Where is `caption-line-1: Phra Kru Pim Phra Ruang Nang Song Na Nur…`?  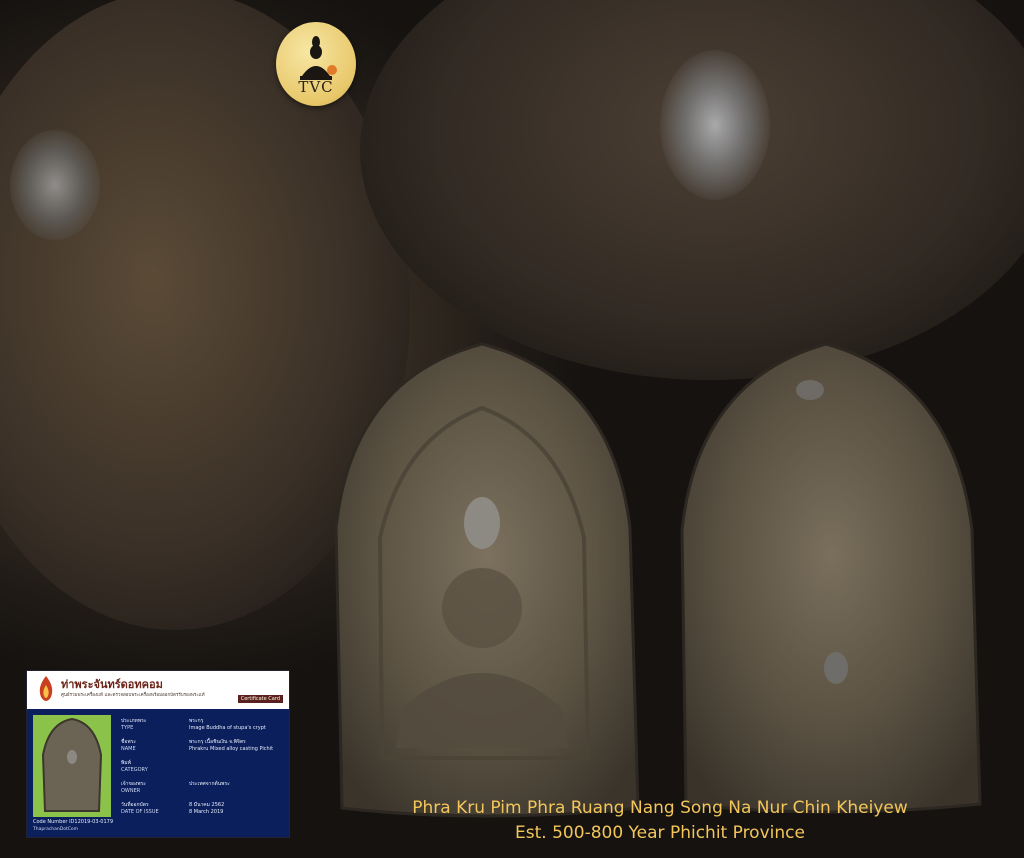 caption-line-1: Phra Kru Pim Phra Ruang Nang Song Na Nur… is located at coordinates (660, 808).